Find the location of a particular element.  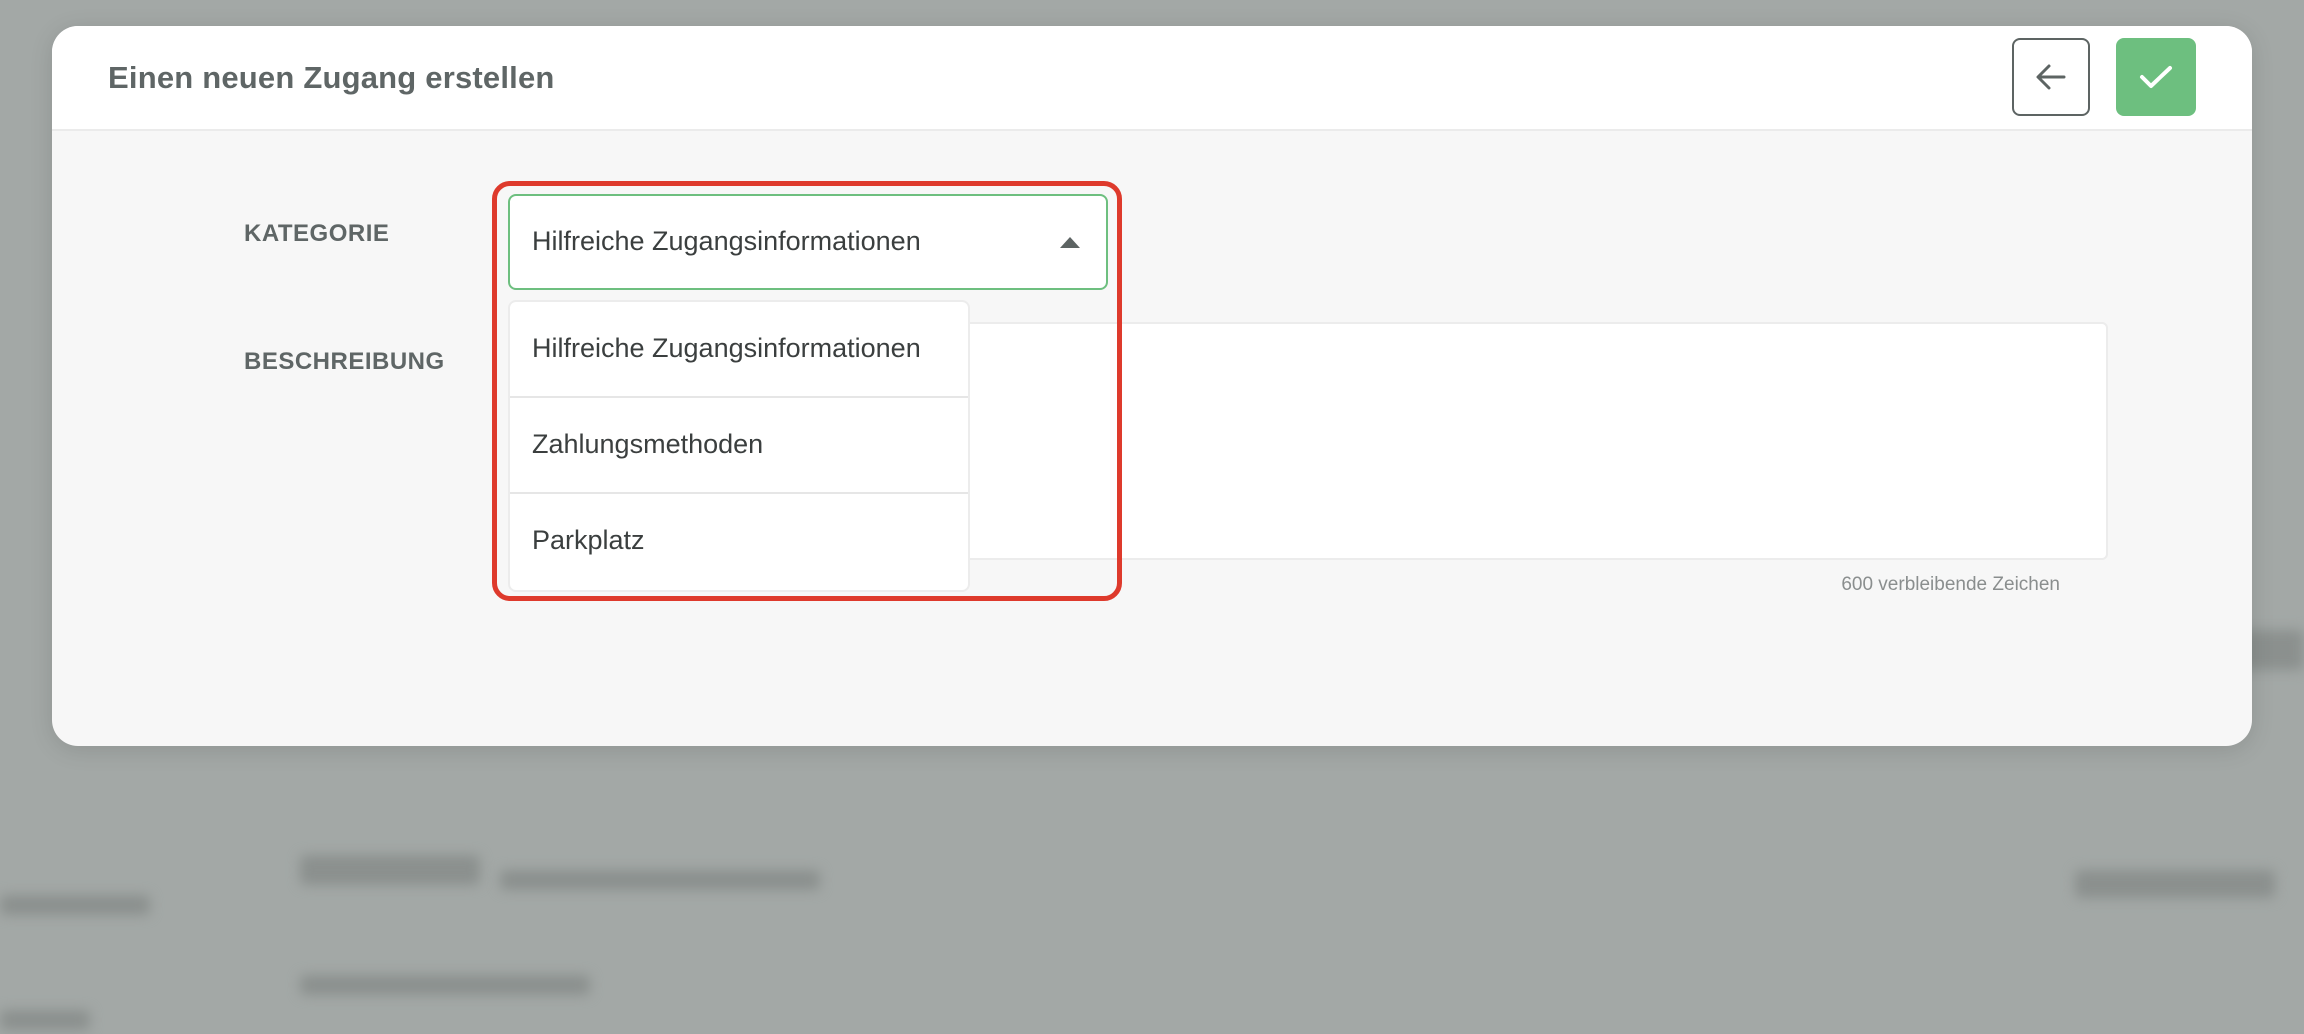

confirm-button is located at coordinates (2156, 77).